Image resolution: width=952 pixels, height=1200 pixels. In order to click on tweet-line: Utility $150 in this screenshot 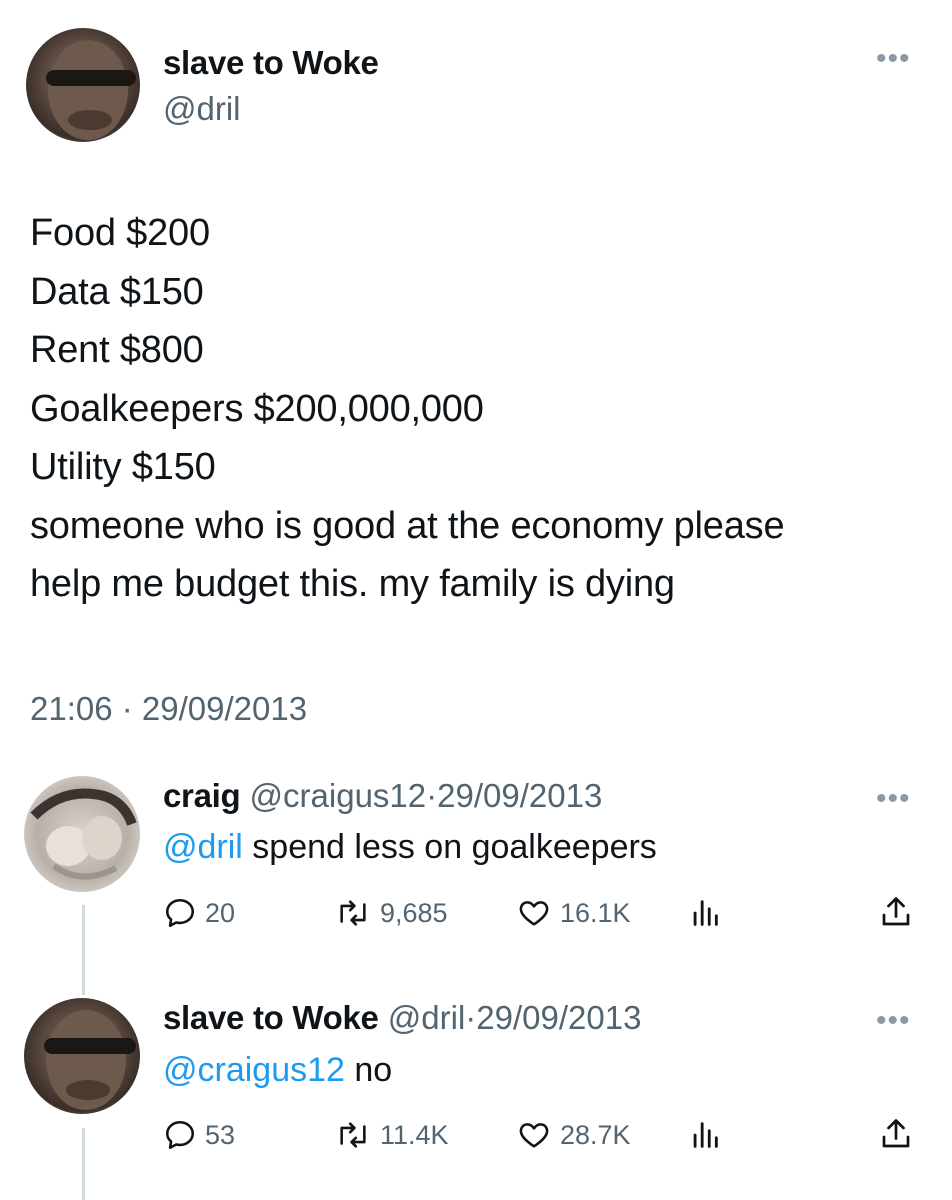, I will do `click(123, 467)`.